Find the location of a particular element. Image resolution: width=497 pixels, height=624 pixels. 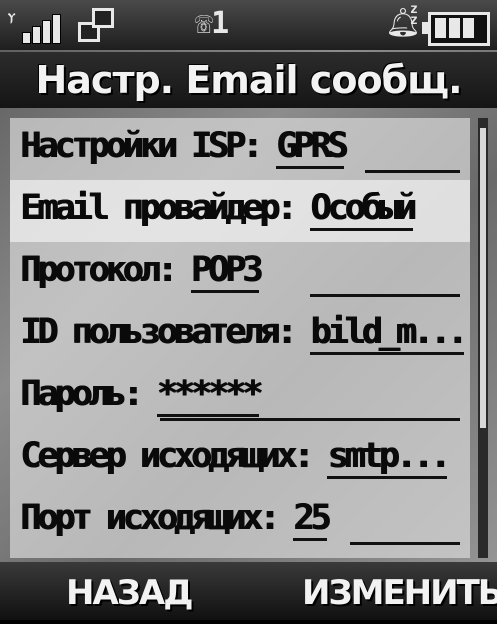

item-label: Настройки ISP: is located at coordinates (141, 146).